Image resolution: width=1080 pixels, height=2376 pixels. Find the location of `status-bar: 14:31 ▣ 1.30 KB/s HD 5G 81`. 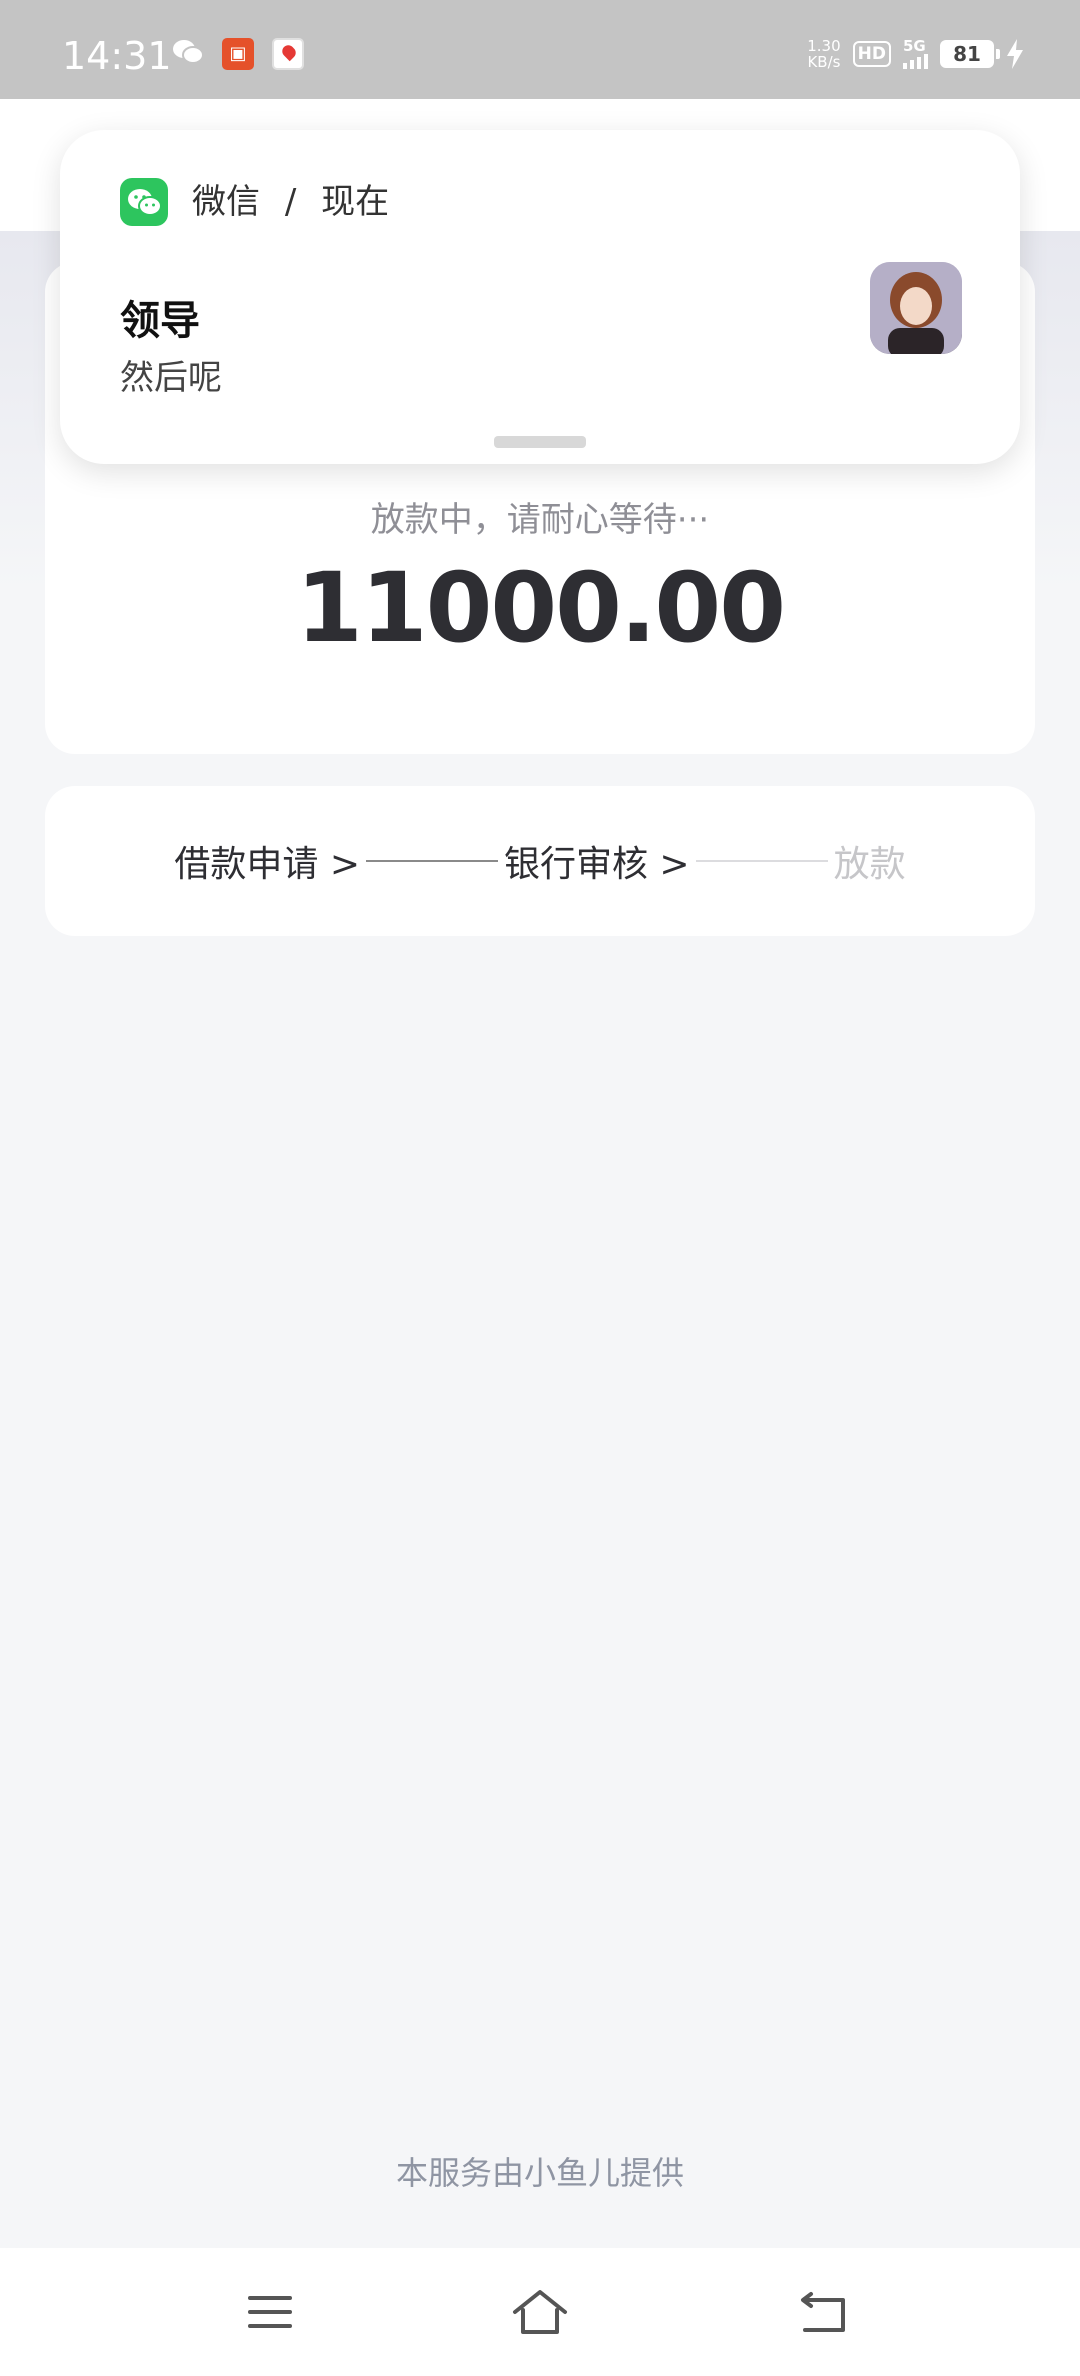

status-bar: 14:31 ▣ 1.30 KB/s HD 5G 81 is located at coordinates (540, 49).